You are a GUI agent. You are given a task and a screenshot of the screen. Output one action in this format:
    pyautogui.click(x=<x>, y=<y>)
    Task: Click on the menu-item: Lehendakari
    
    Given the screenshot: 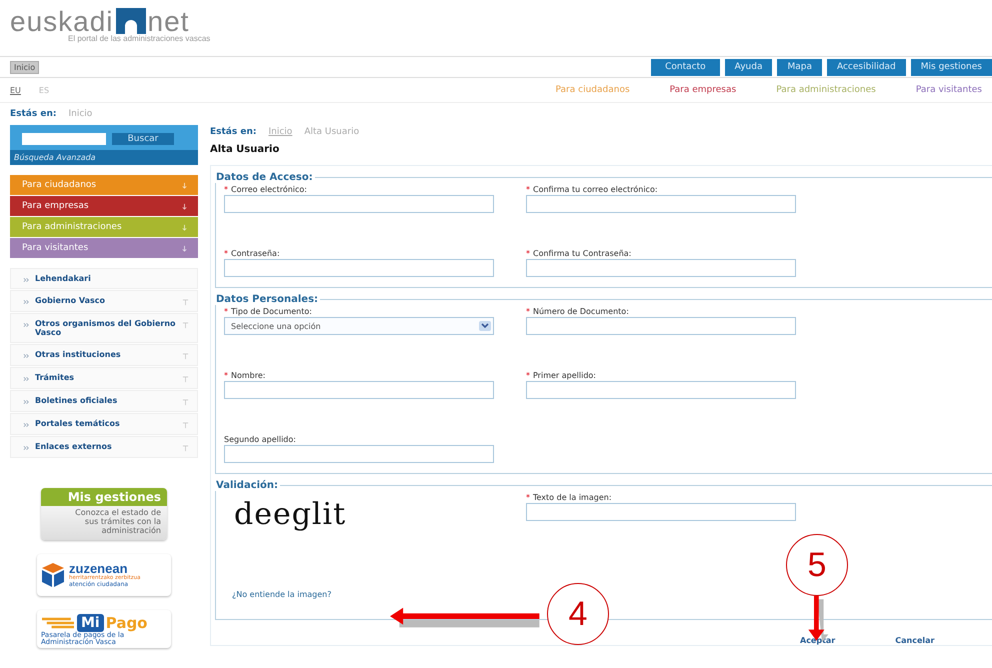 What is the action you would take?
    pyautogui.click(x=104, y=278)
    